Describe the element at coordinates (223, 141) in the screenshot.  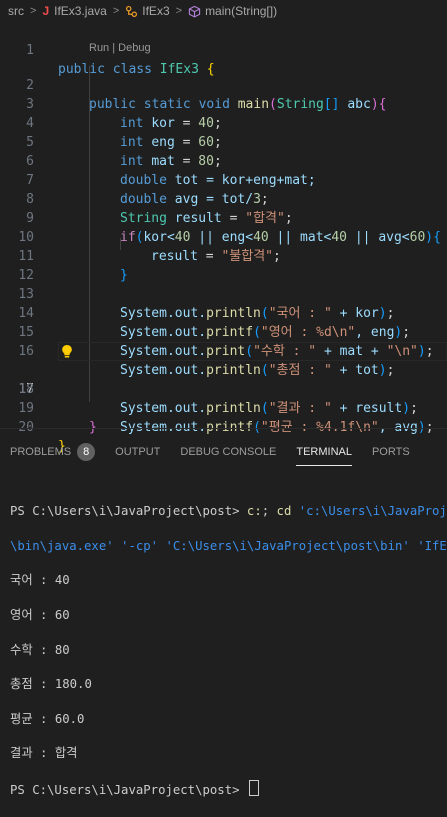
I see `code-line: 5 int mat = 80;` at that location.